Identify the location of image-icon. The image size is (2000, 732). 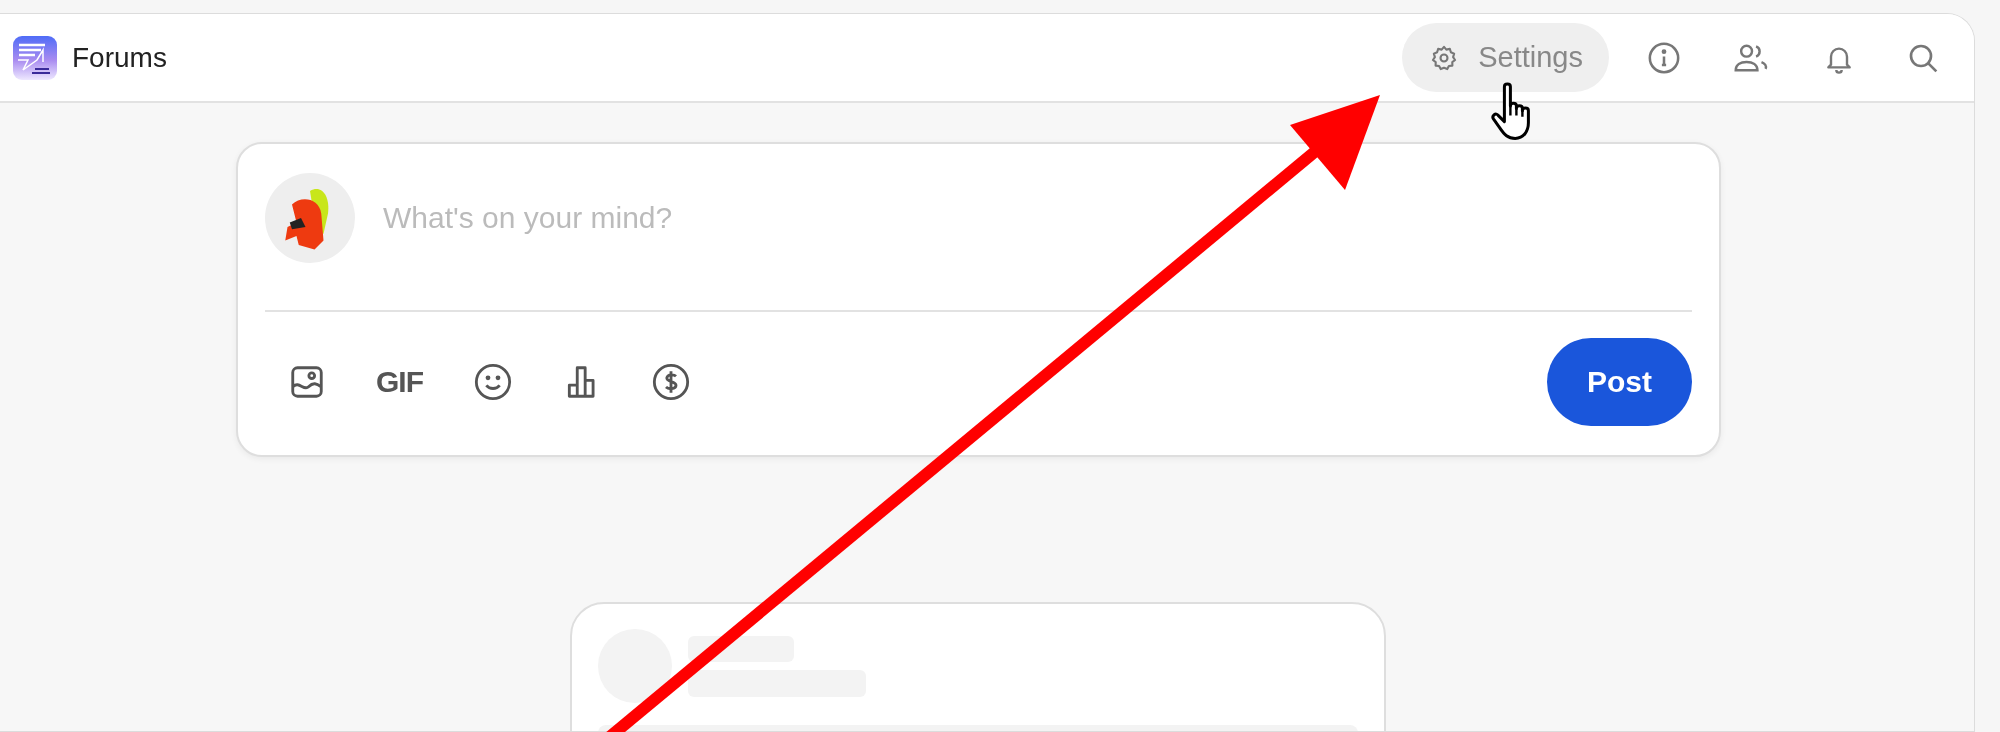
(307, 382).